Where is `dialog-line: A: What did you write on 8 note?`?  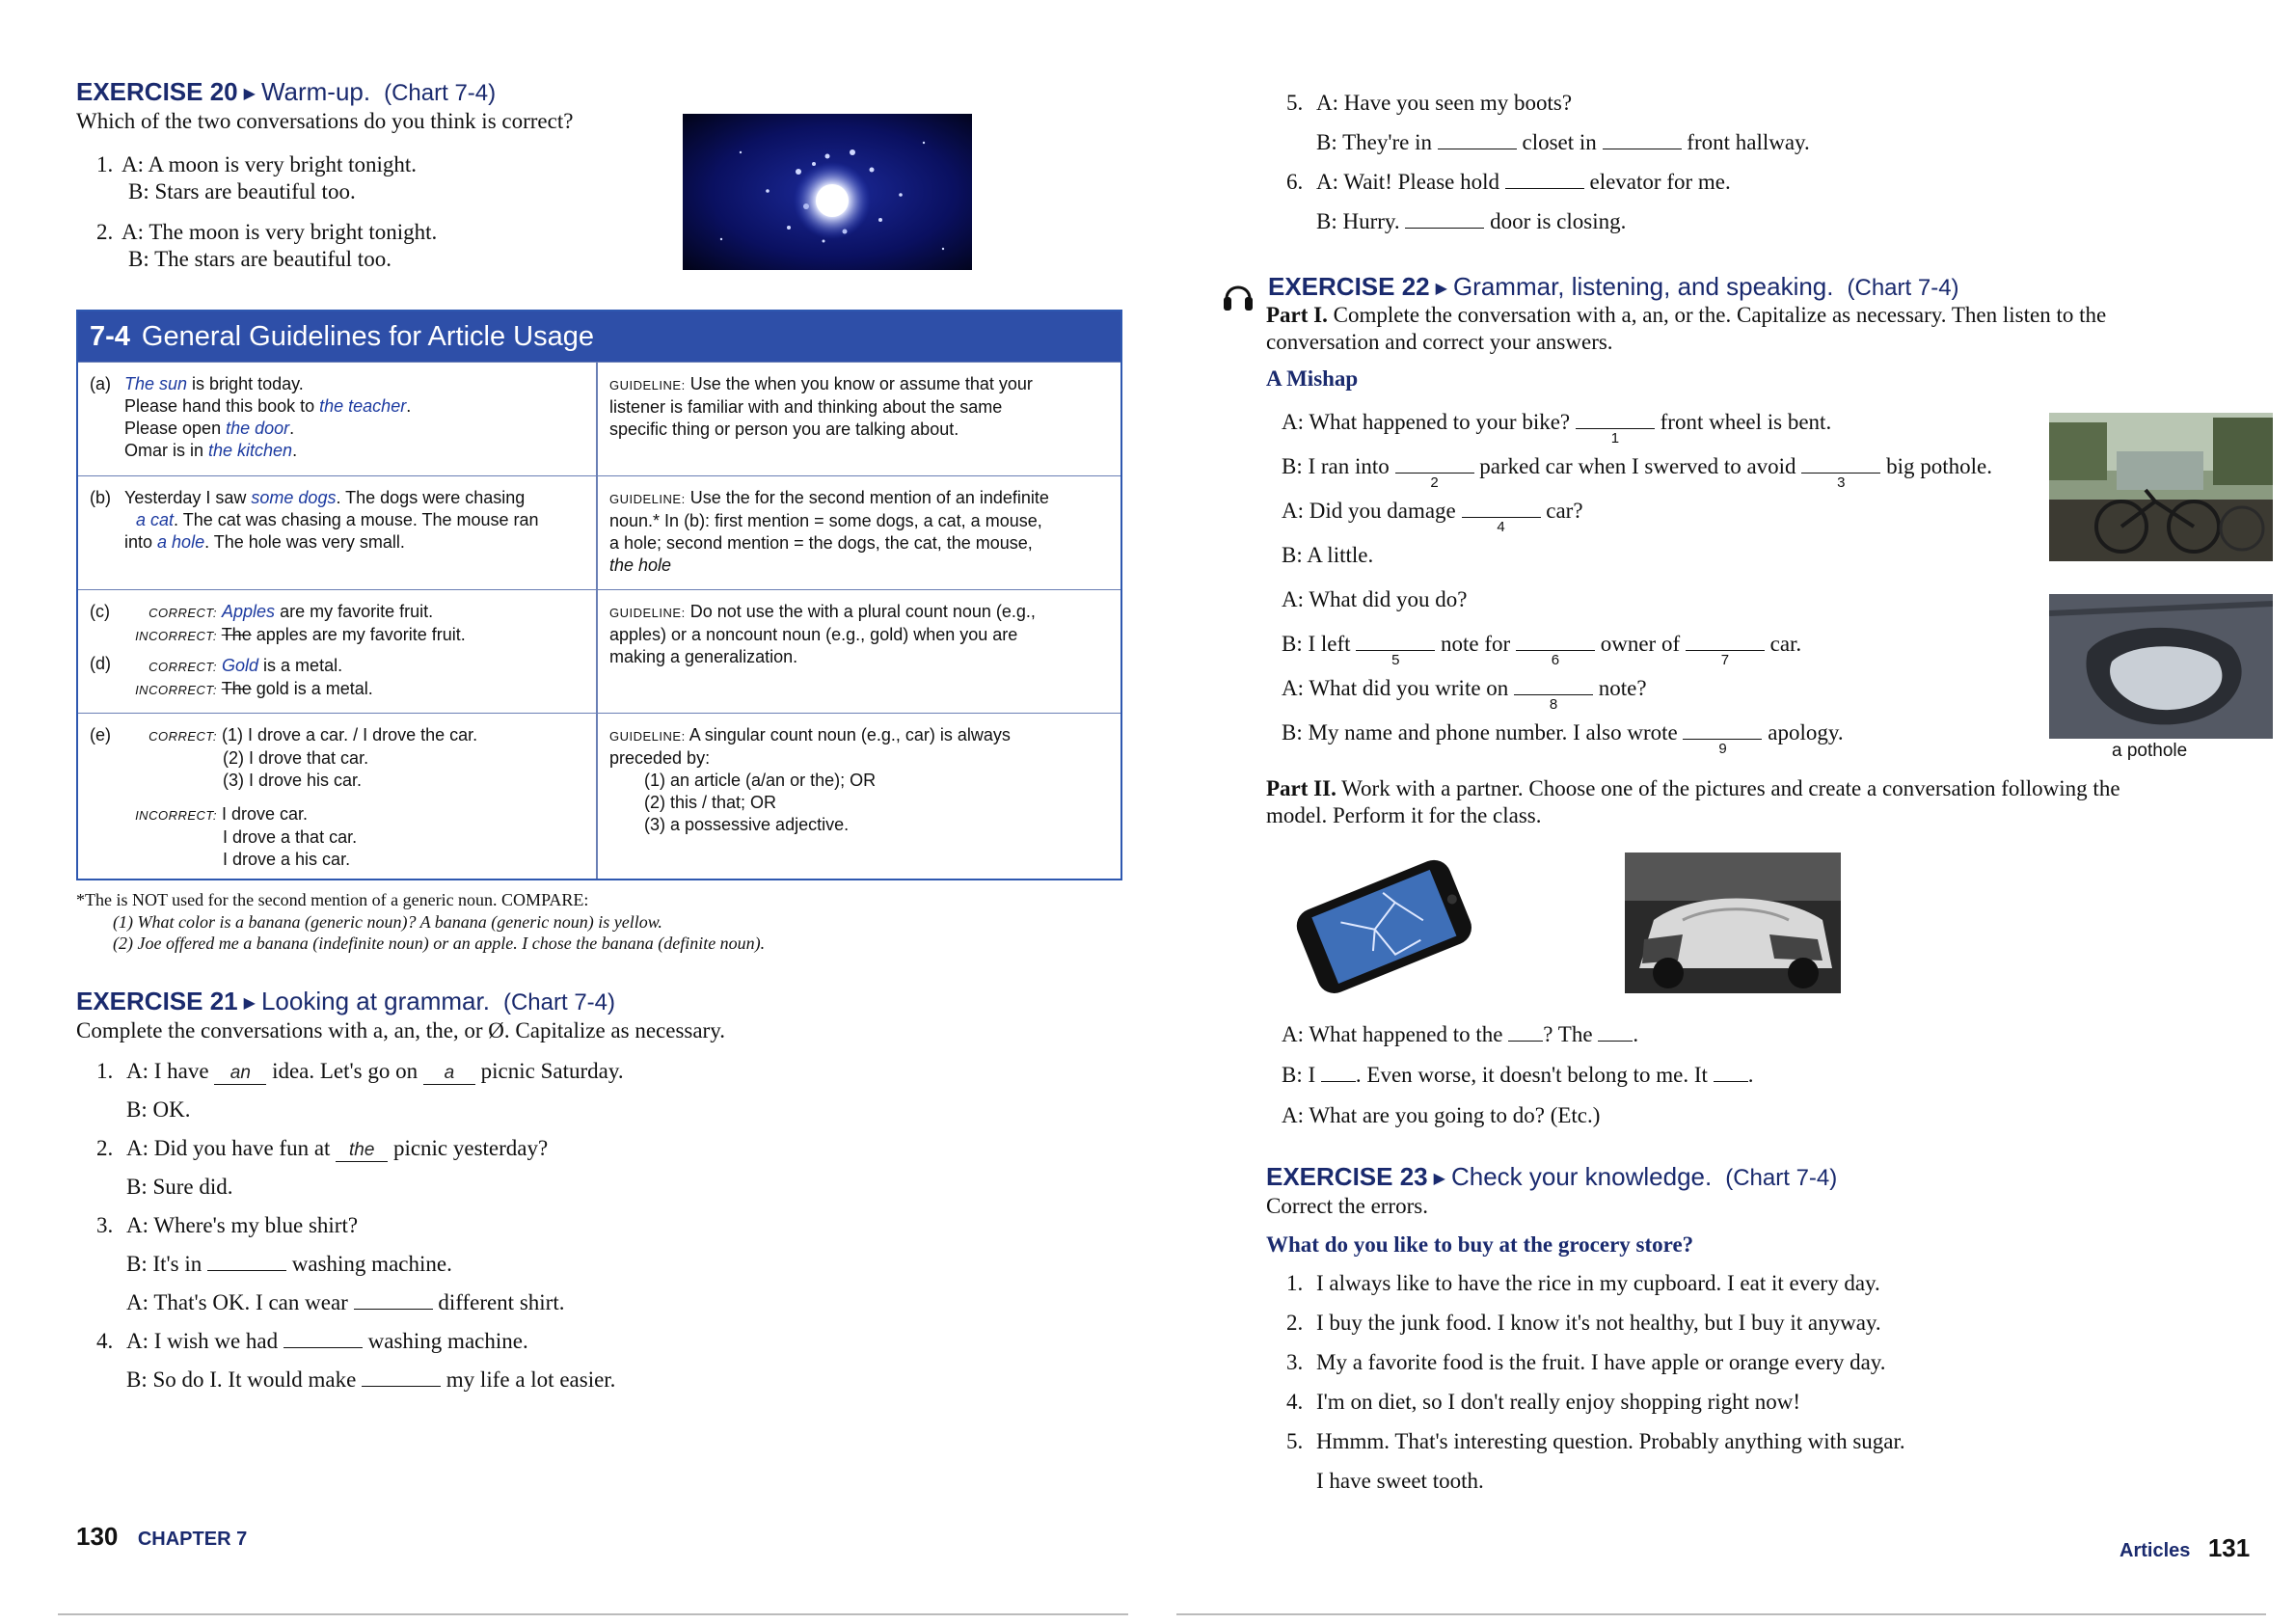 dialog-line: A: What did you write on 8 note? is located at coordinates (1464, 694).